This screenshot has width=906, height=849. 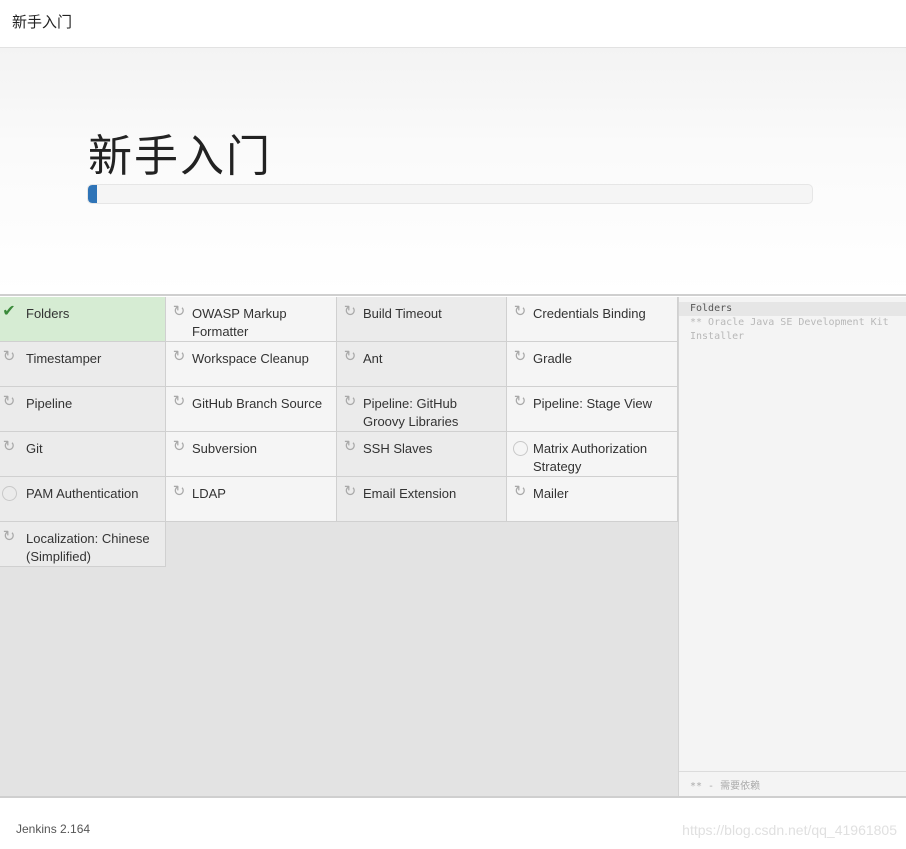 What do you see at coordinates (88, 547) in the screenshot?
I see `plugin-name: Localization: Chinese (Simplified)` at bounding box center [88, 547].